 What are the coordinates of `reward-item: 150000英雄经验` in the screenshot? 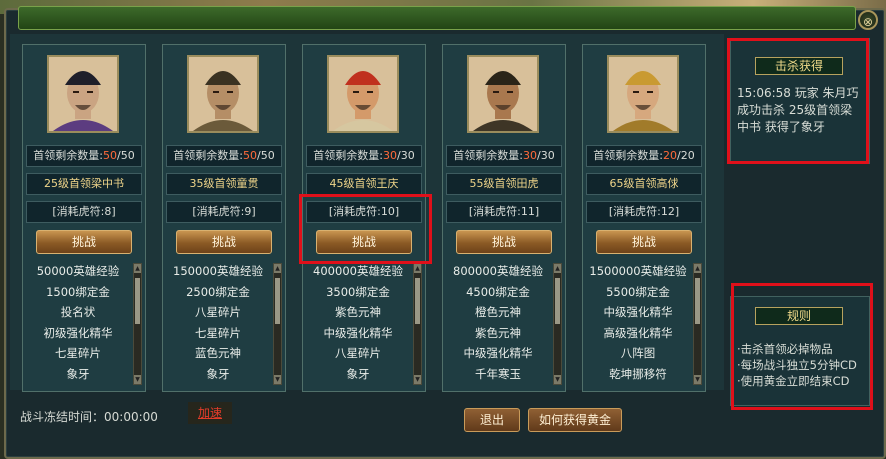 It's located at (218, 271).